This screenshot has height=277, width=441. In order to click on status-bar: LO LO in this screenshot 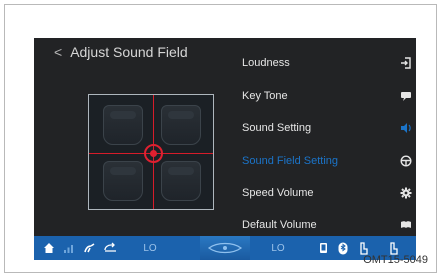, I will do `click(225, 248)`.